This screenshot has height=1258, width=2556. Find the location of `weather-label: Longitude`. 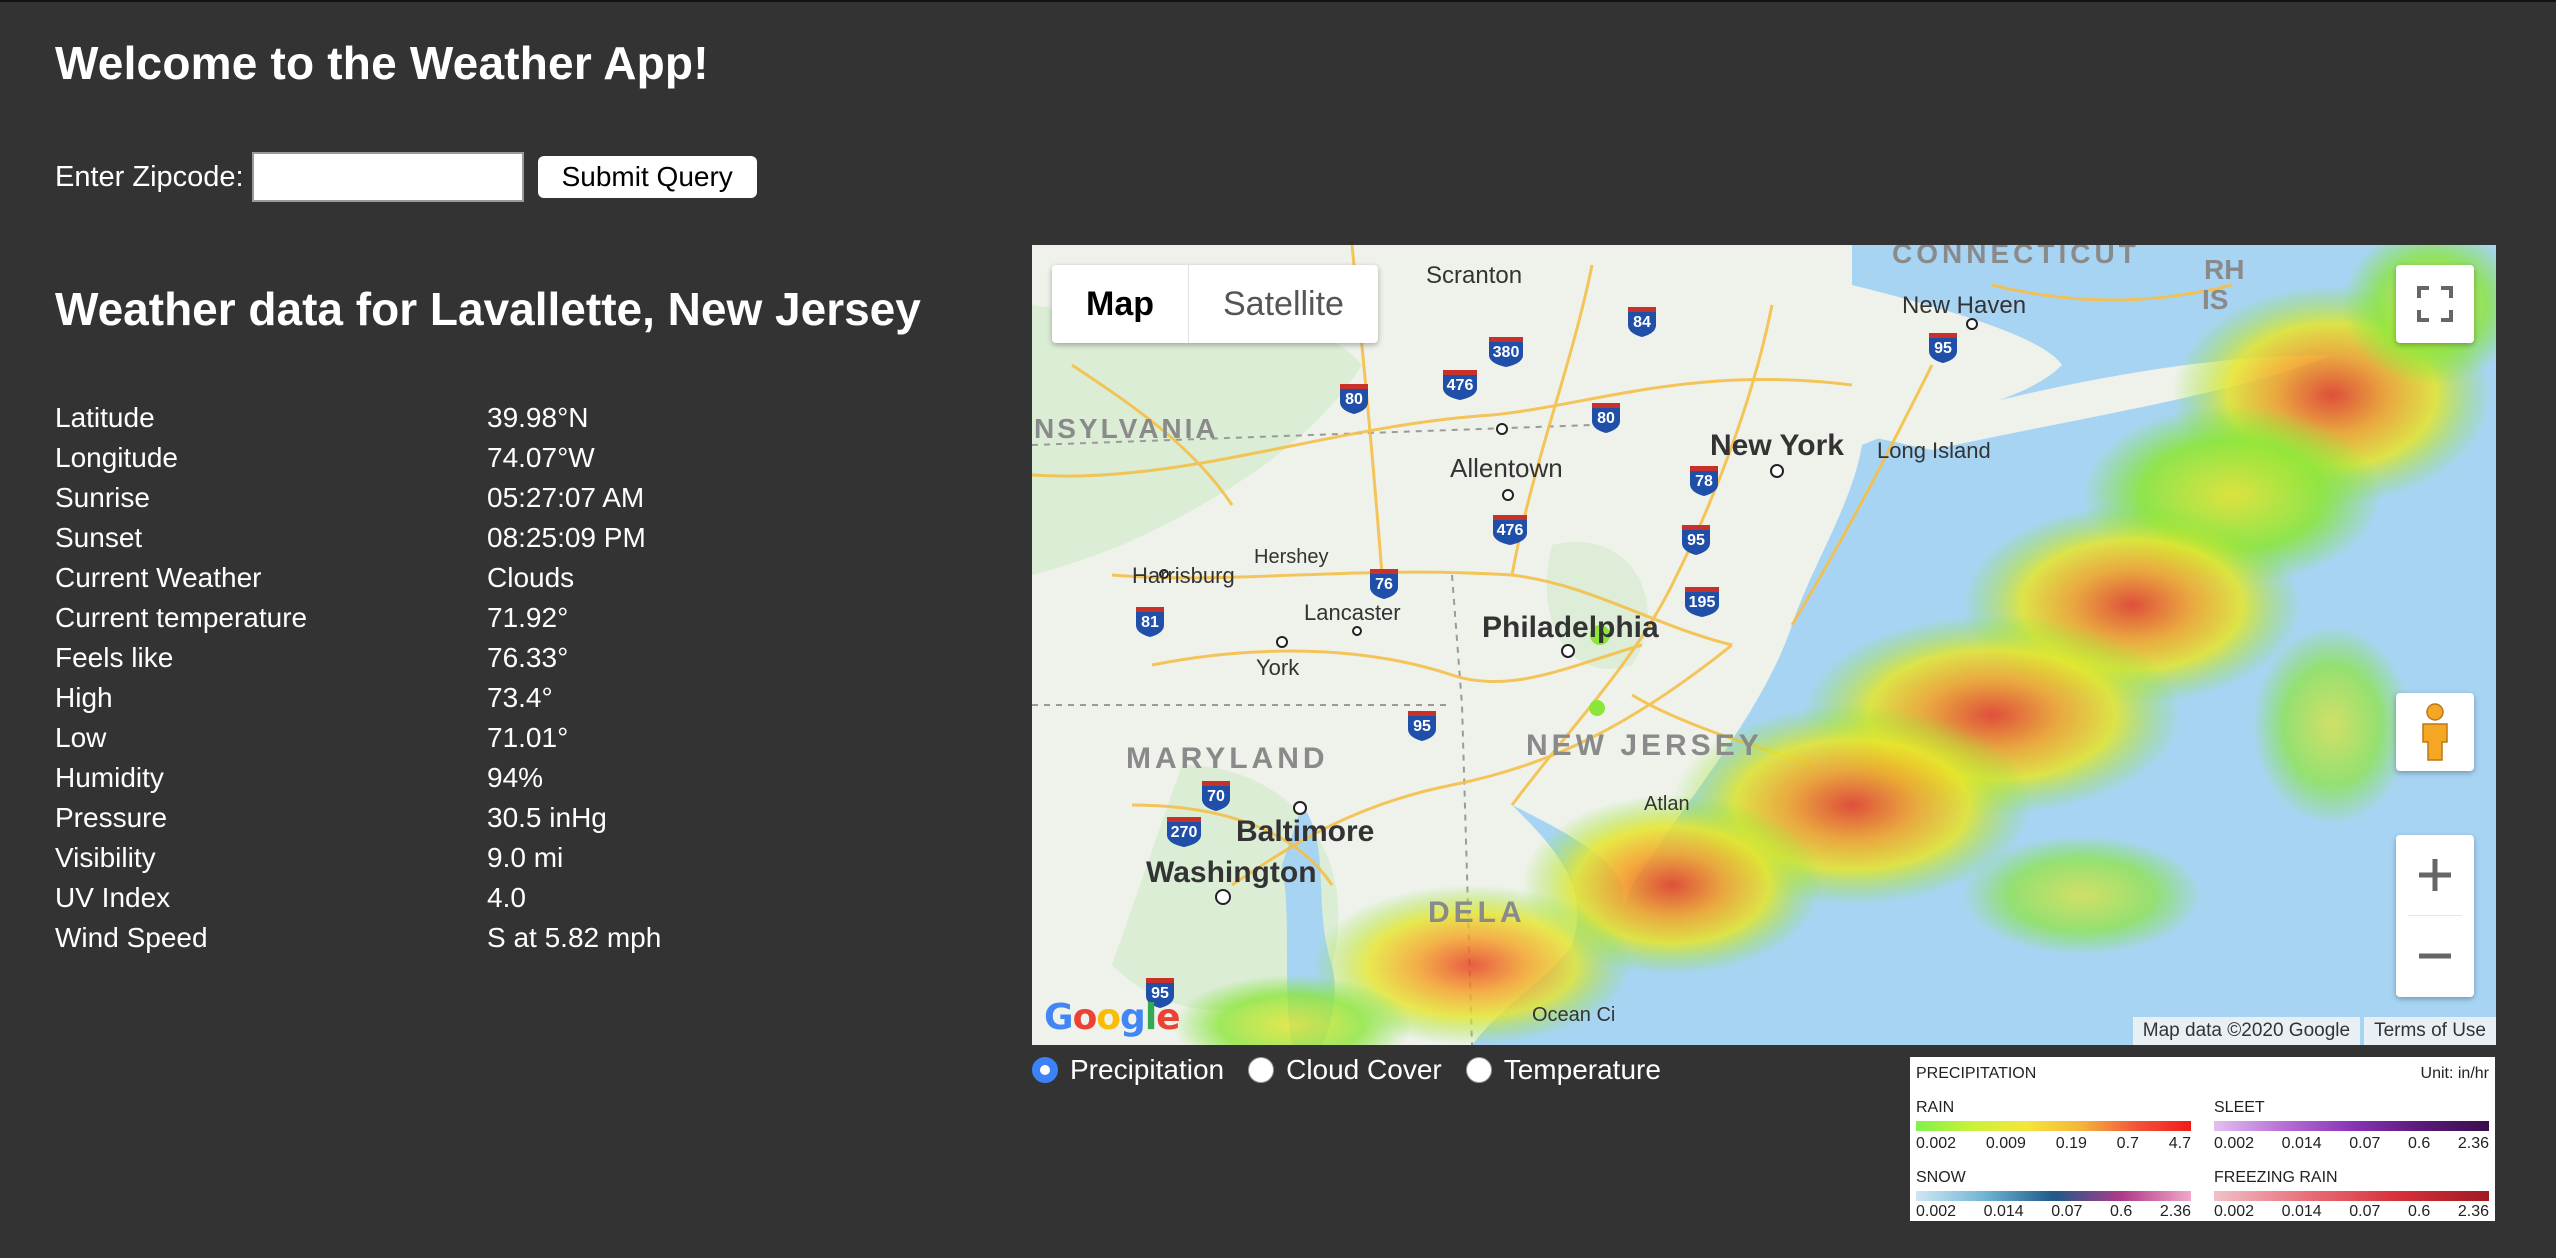

weather-label: Longitude is located at coordinates (117, 457).